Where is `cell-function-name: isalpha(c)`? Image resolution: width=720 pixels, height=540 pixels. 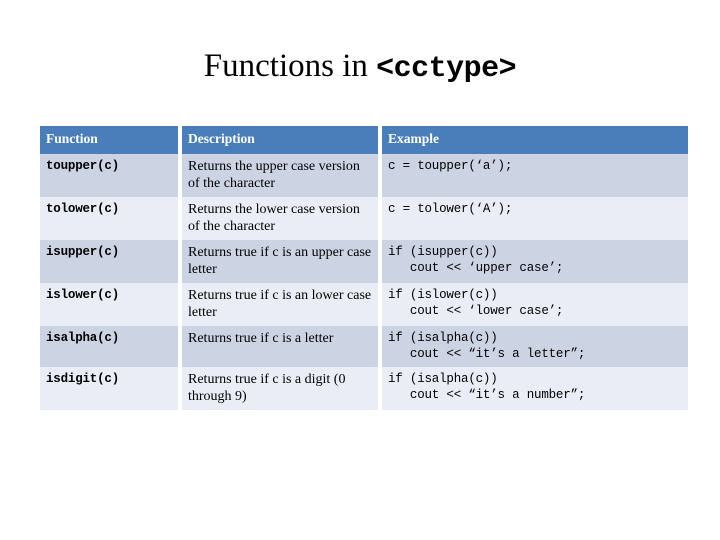 cell-function-name: isalpha(c) is located at coordinates (109, 346).